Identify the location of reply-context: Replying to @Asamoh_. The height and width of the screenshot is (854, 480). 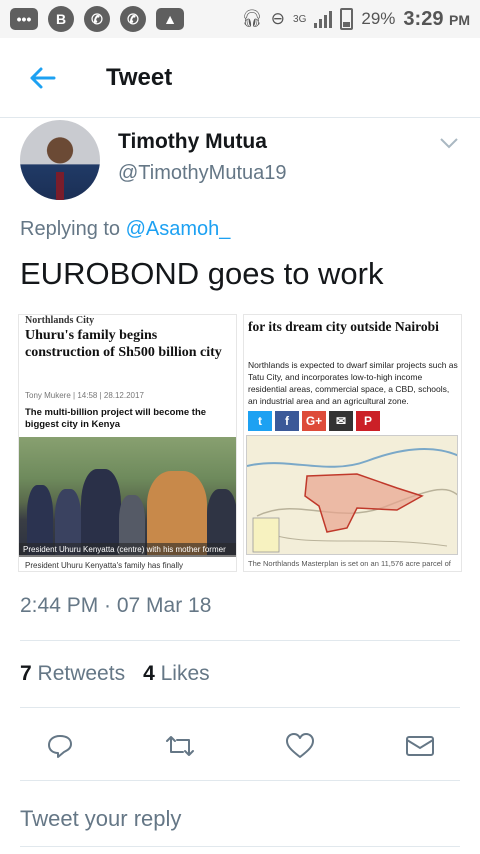
(125, 229).